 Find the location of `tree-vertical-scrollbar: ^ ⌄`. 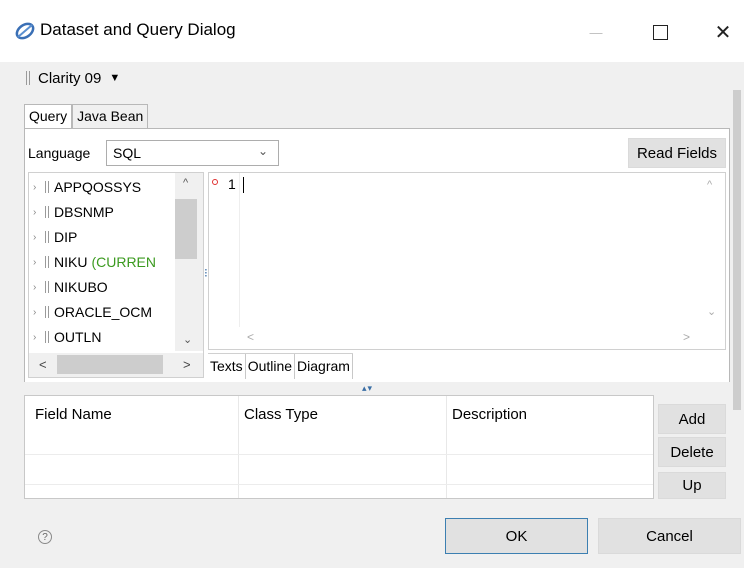

tree-vertical-scrollbar: ^ ⌄ is located at coordinates (189, 262).